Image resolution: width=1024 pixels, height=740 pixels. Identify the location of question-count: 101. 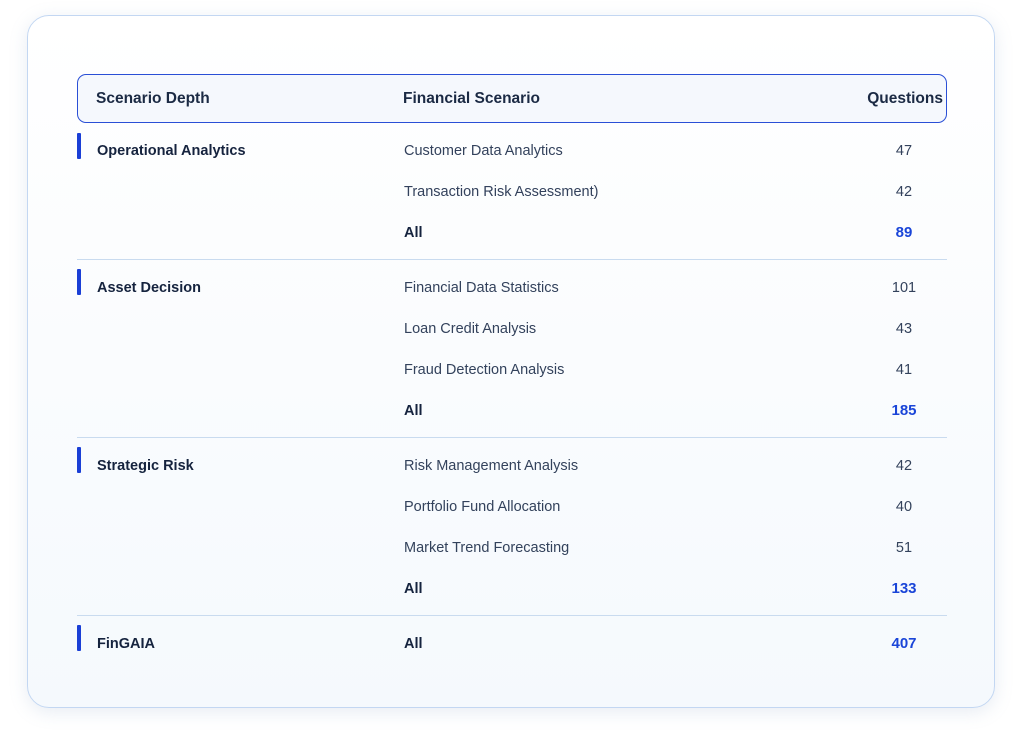
(904, 288).